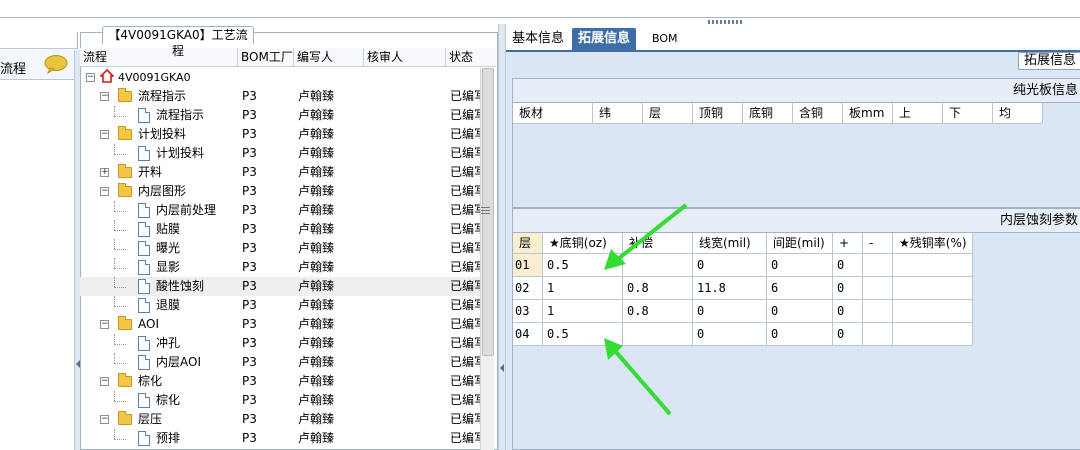  What do you see at coordinates (280, 286) in the screenshot?
I see `tree-row: 酸性蚀刻 P3 卢翰臻 已编写` at bounding box center [280, 286].